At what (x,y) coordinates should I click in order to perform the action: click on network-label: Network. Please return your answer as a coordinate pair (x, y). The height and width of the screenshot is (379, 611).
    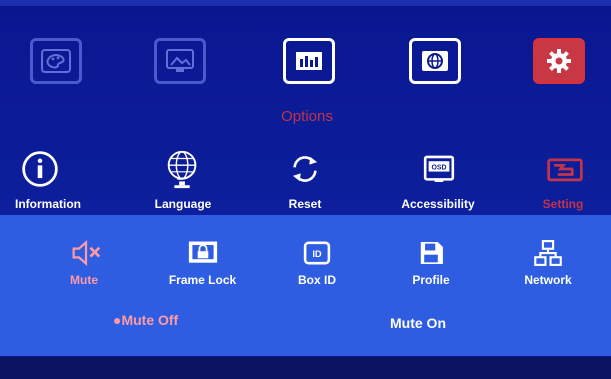
    Looking at the image, I should click on (548, 280).